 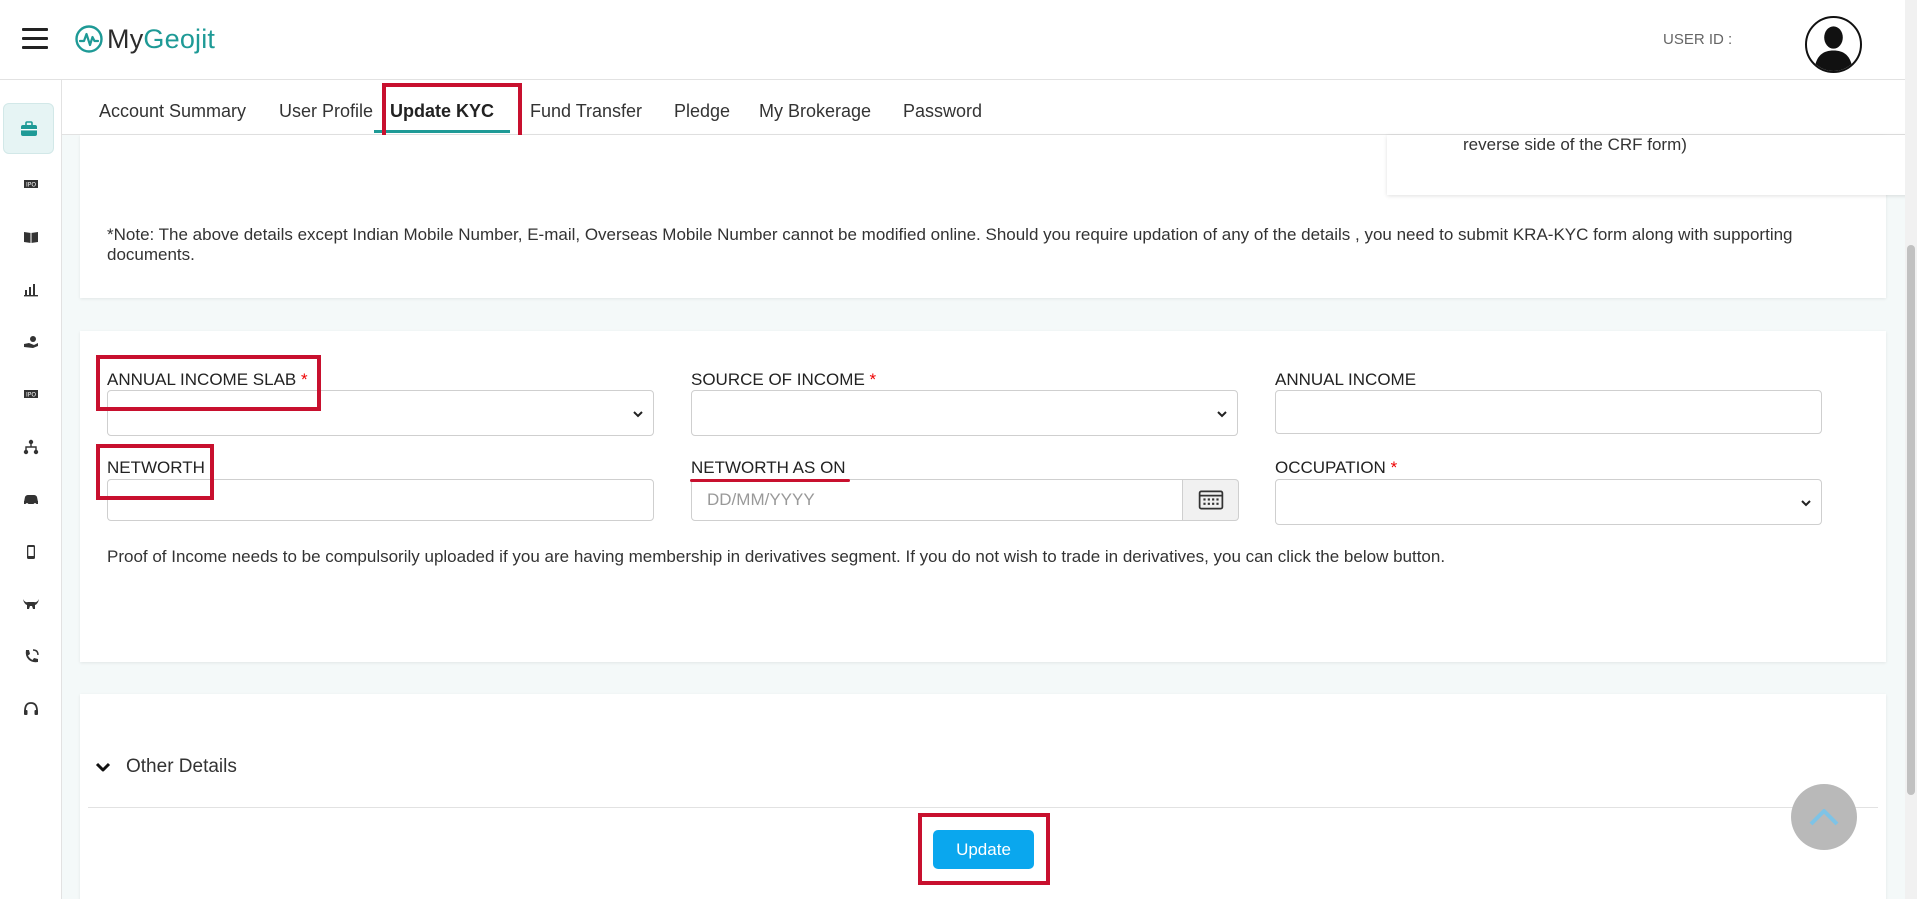 I want to click on page-scrollbar, so click(x=1911, y=449).